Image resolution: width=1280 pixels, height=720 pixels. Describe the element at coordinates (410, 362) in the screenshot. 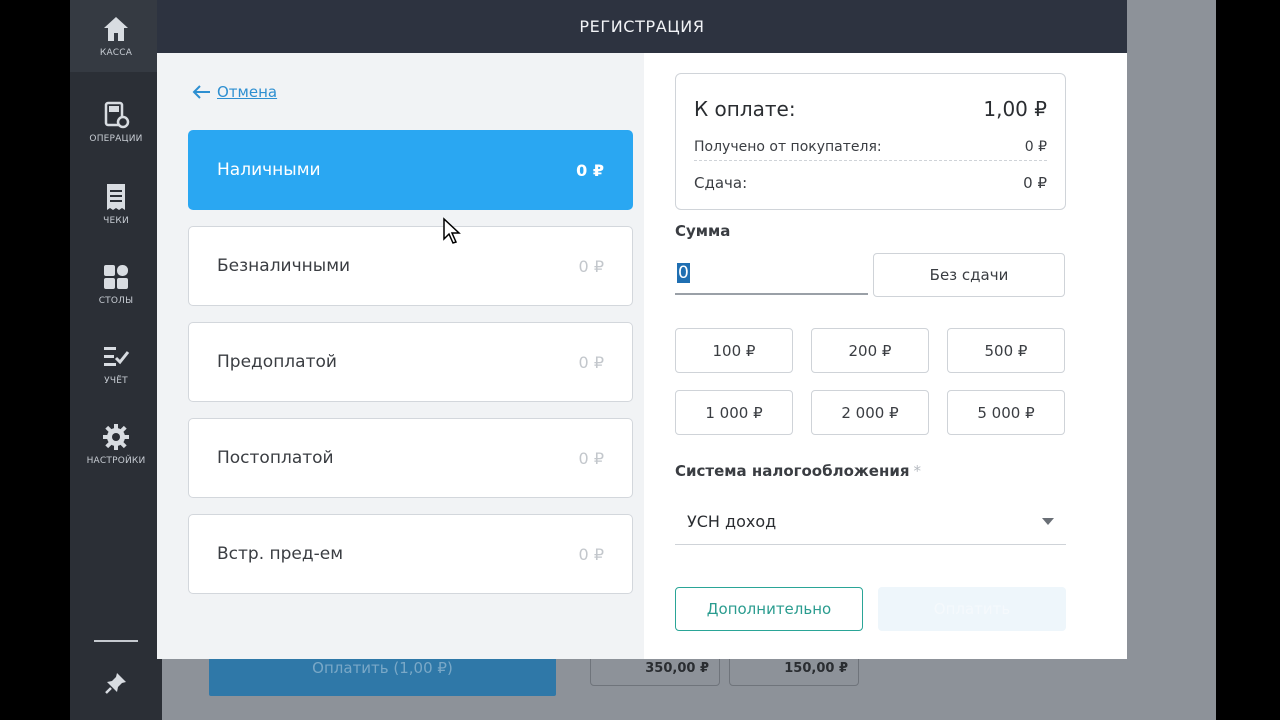

I see `payment-method-prepayment: Предоплатой 0 ₽` at that location.